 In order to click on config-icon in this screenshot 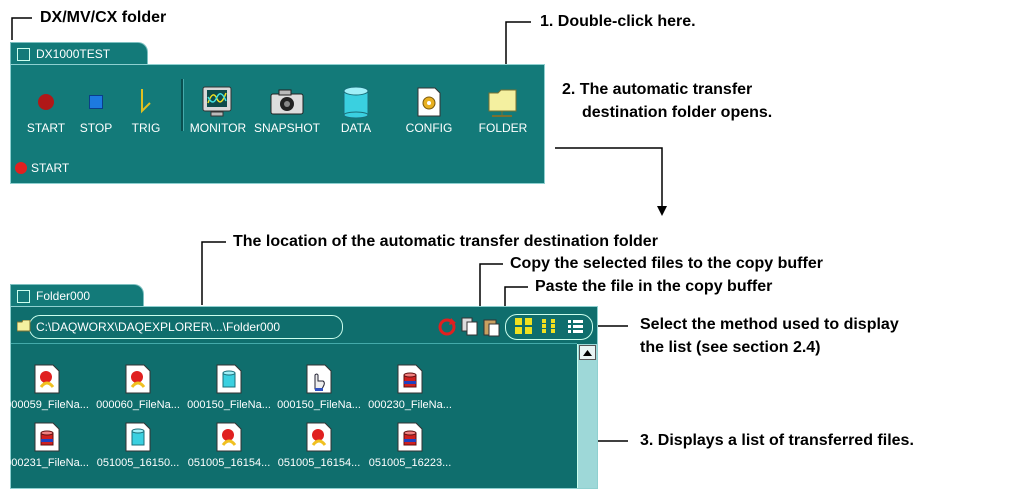, I will do `click(429, 102)`.